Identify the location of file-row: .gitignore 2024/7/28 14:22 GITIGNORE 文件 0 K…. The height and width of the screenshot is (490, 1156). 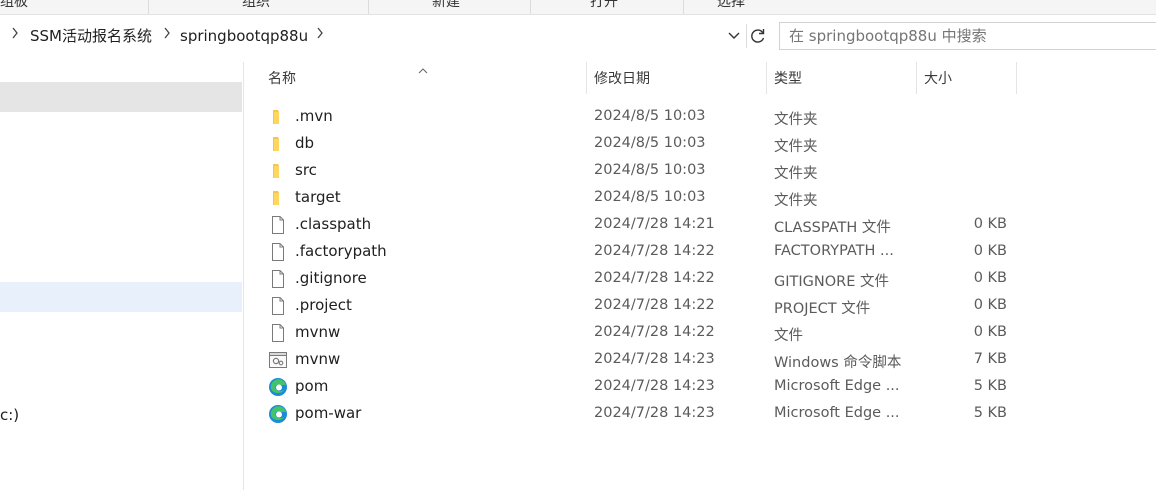
(643, 278).